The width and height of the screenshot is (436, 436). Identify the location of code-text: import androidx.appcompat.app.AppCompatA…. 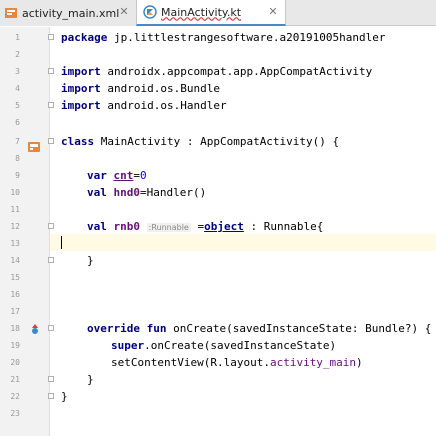
(217, 71).